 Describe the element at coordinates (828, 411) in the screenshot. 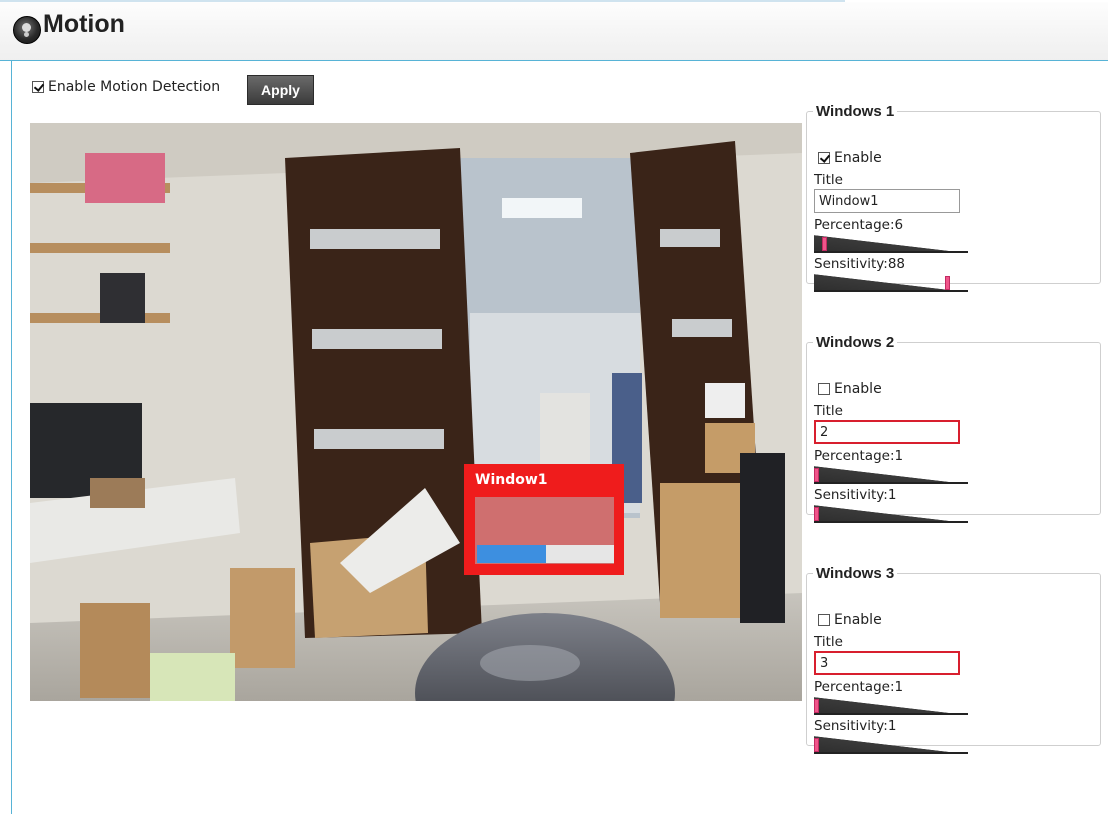

I see `window-2-title-label: Title` at that location.